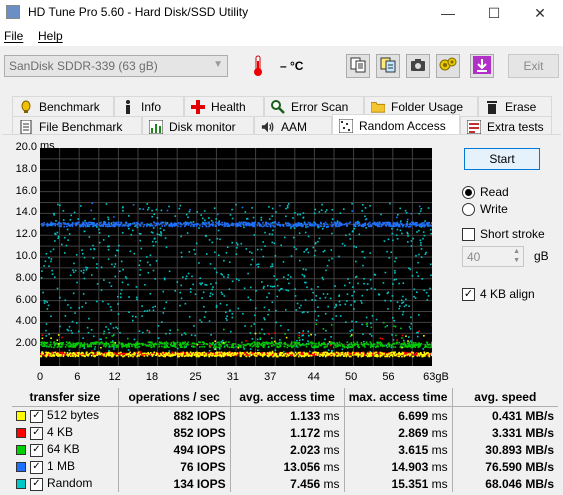 Image resolution: width=563 pixels, height=495 pixels. Describe the element at coordinates (448, 66) in the screenshot. I see `options-button` at that location.